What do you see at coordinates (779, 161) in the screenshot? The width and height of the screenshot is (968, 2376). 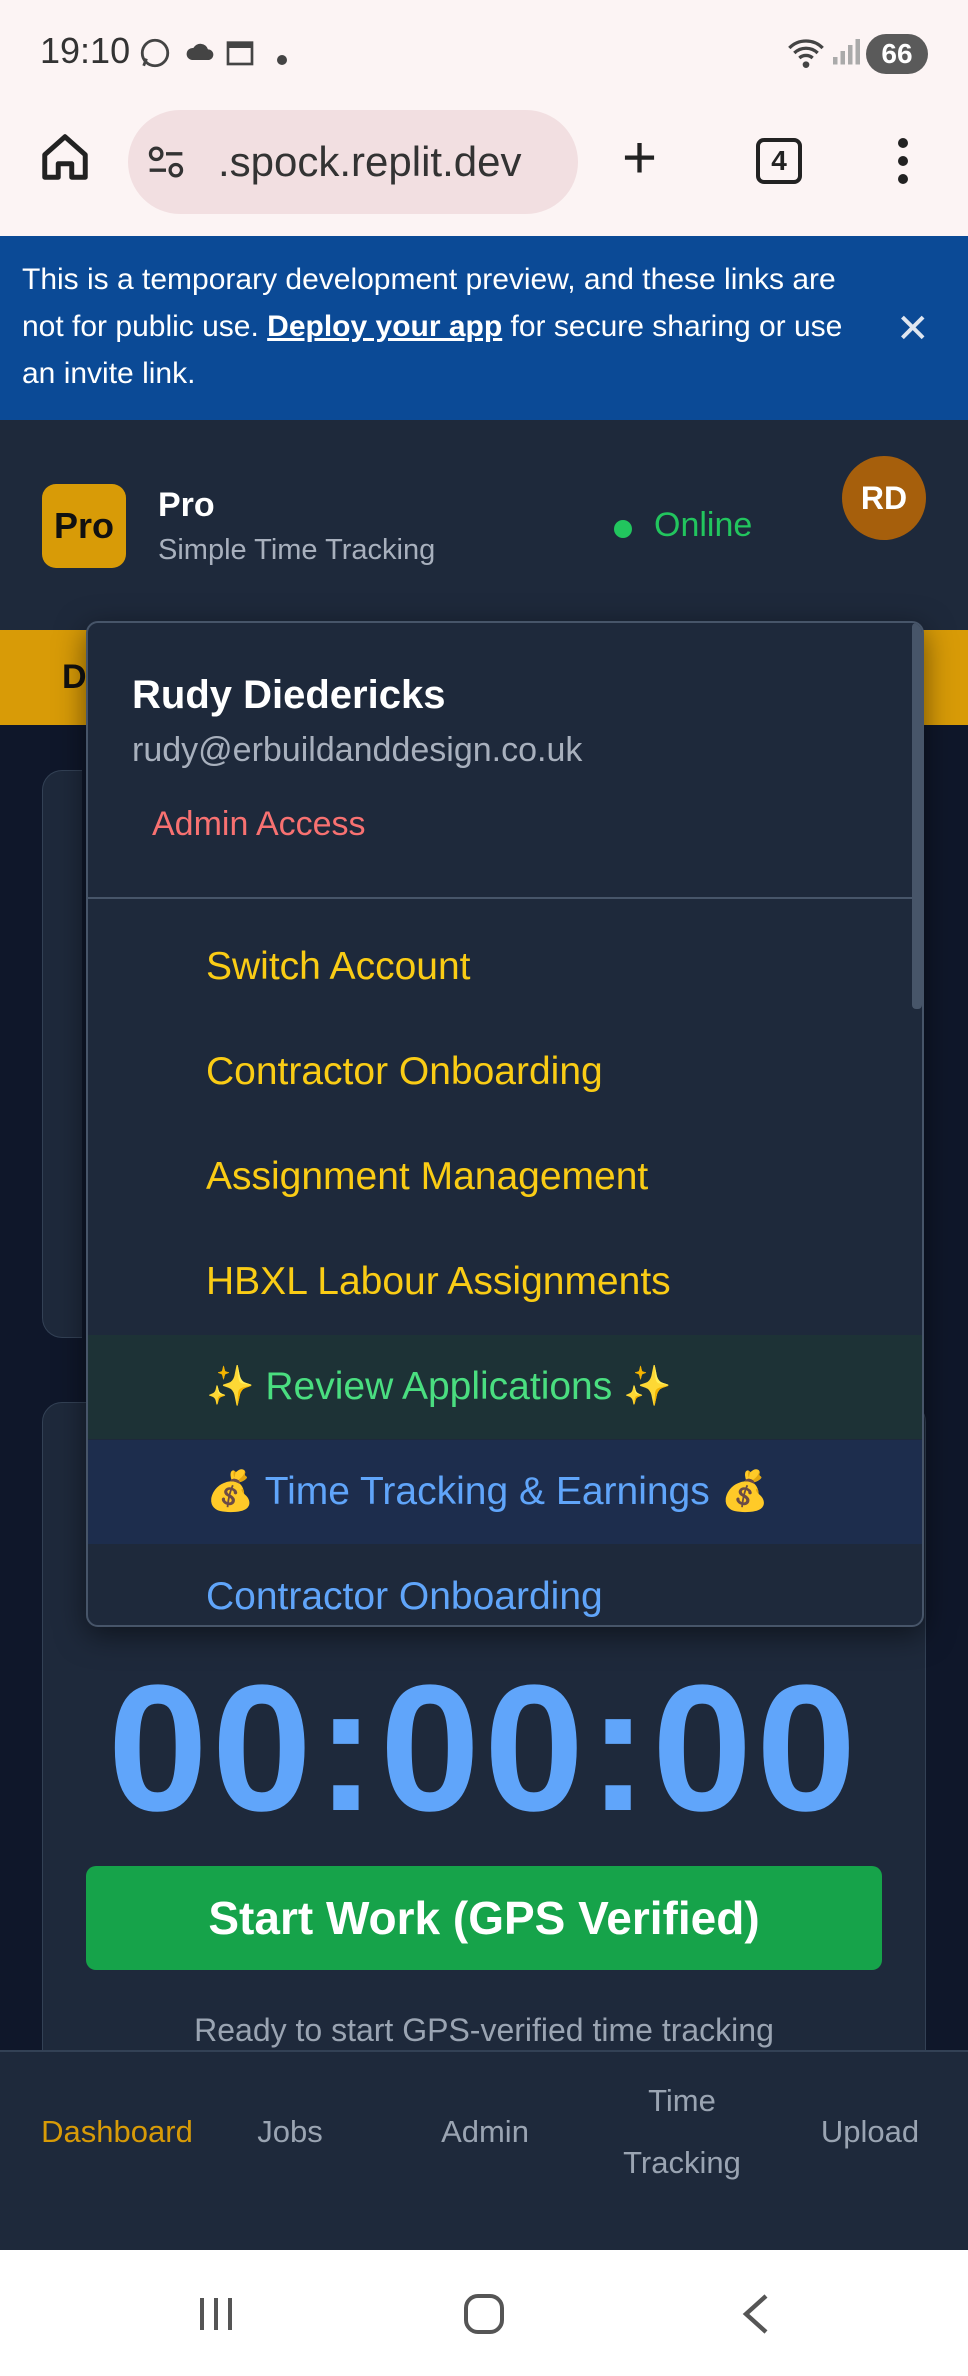 I see `tab-count-button: 4` at bounding box center [779, 161].